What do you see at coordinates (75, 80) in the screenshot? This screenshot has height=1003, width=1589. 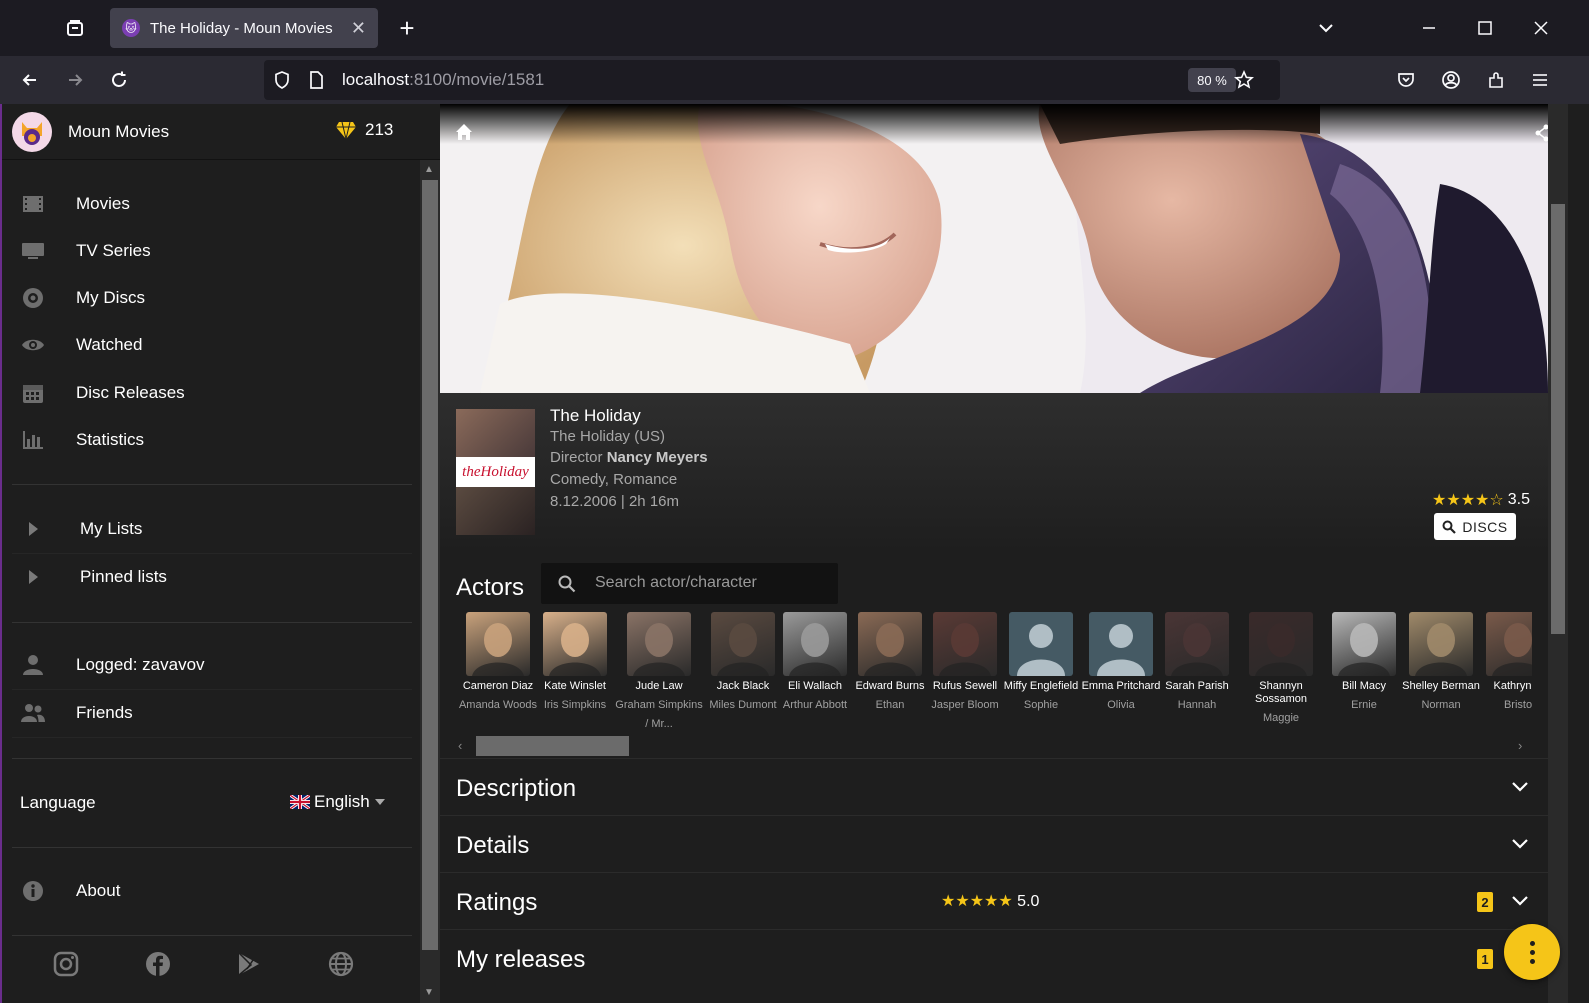 I see `forward-icon` at bounding box center [75, 80].